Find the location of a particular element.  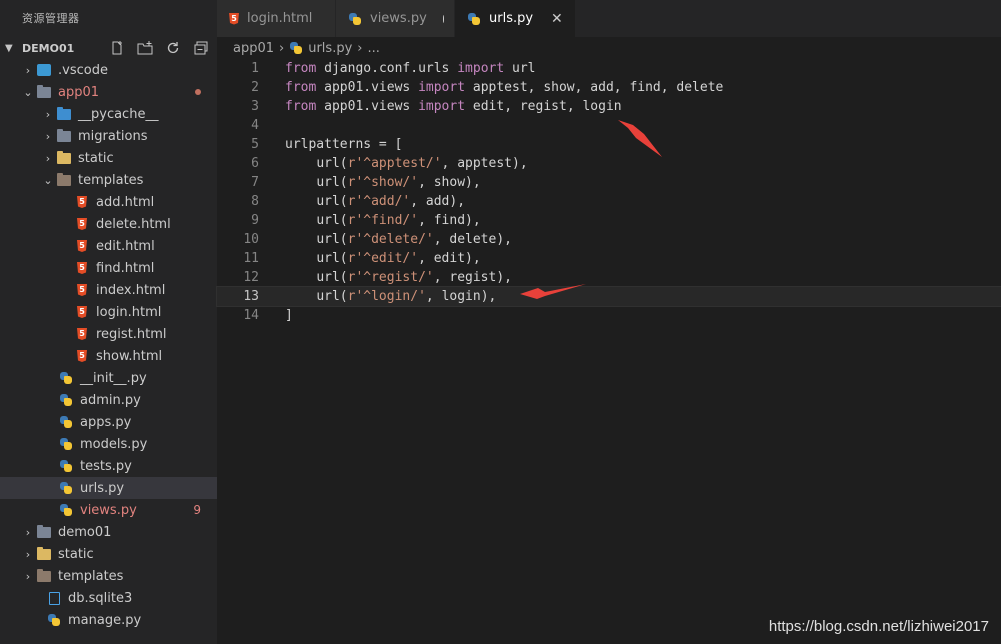

chevron-down-icon: ▼ is located at coordinates (9, 48).